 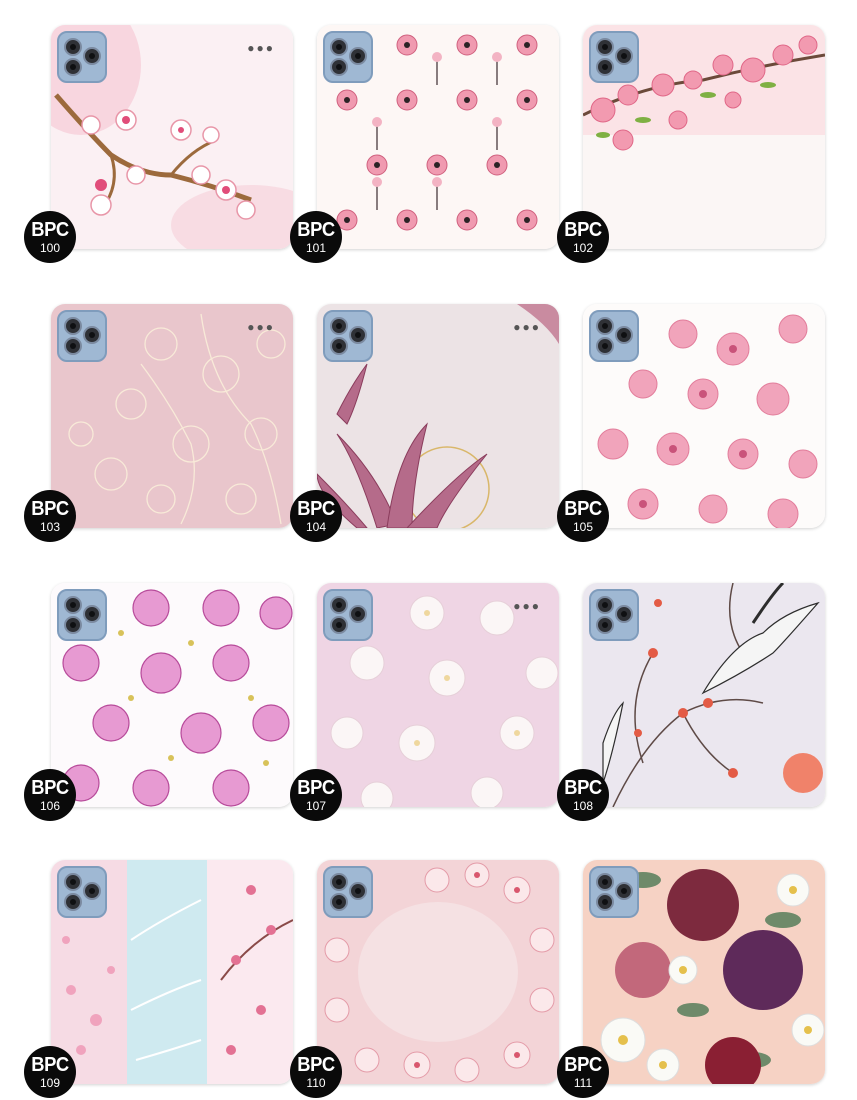 I want to click on product-badge-105: BPC 105, so click(x=583, y=516).